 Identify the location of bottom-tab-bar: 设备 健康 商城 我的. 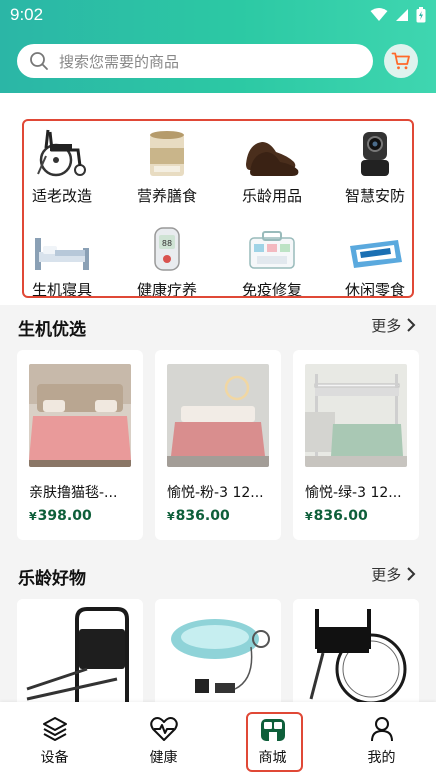
(218, 738).